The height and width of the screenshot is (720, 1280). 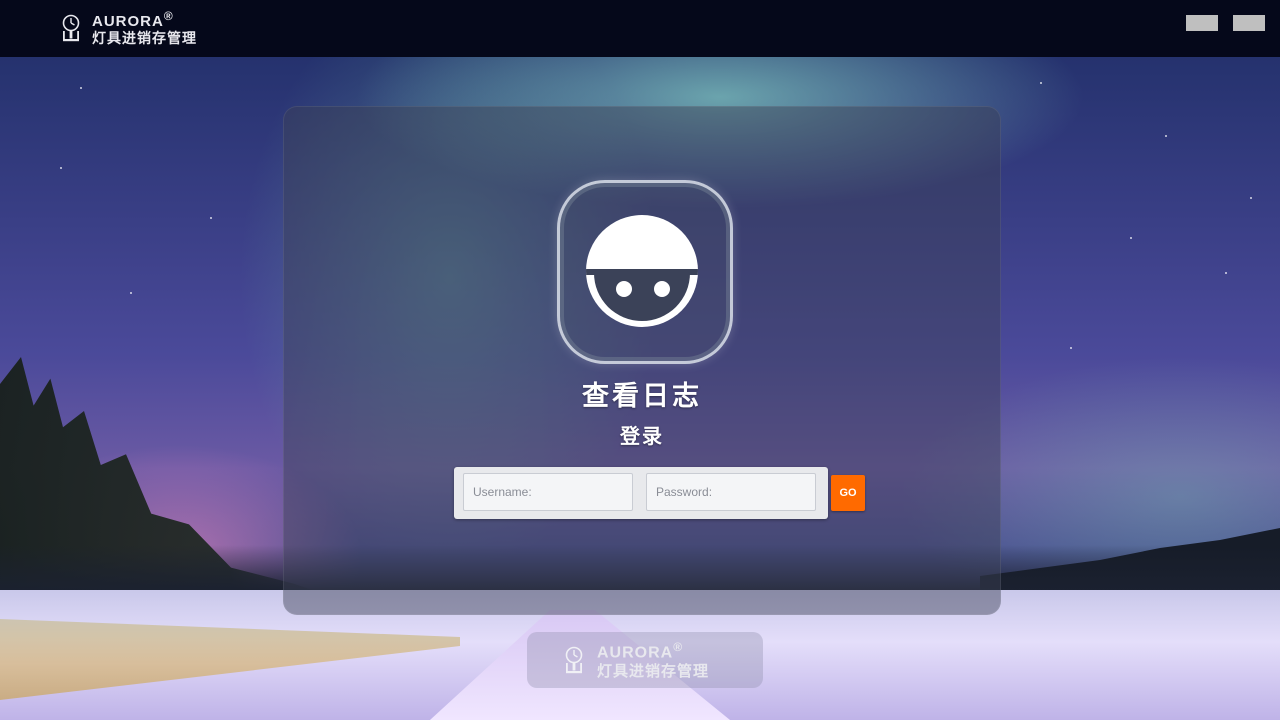 What do you see at coordinates (731, 492) in the screenshot?
I see `password-input` at bounding box center [731, 492].